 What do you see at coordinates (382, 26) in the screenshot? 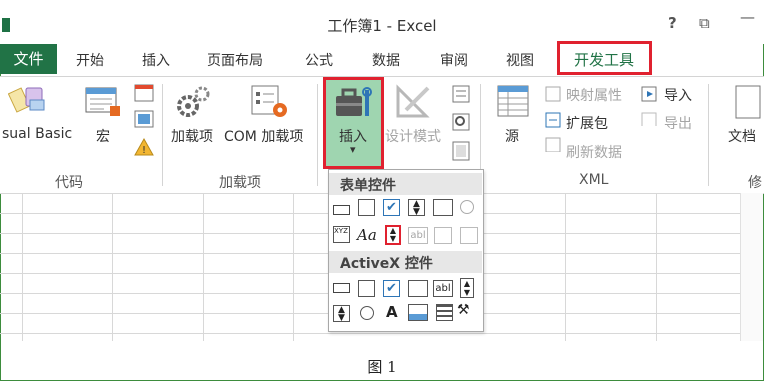
I see `window-title: 工作簿1 - Excel` at bounding box center [382, 26].